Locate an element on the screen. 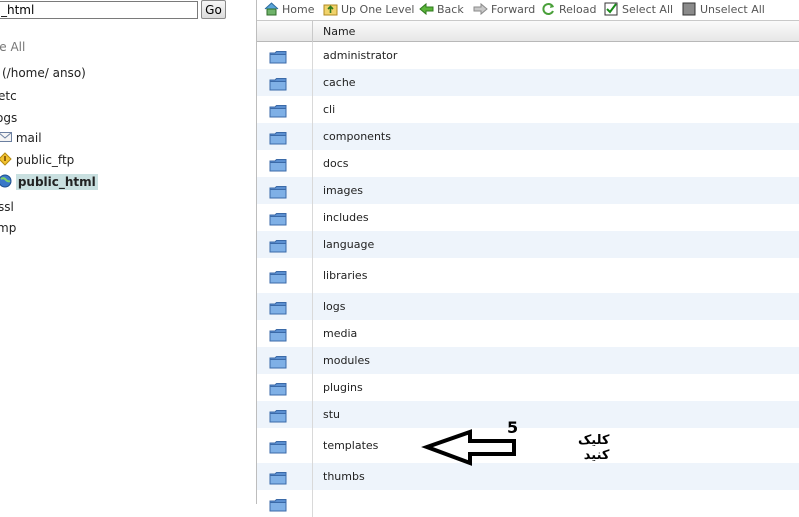  back-label: Back is located at coordinates (450, 9).